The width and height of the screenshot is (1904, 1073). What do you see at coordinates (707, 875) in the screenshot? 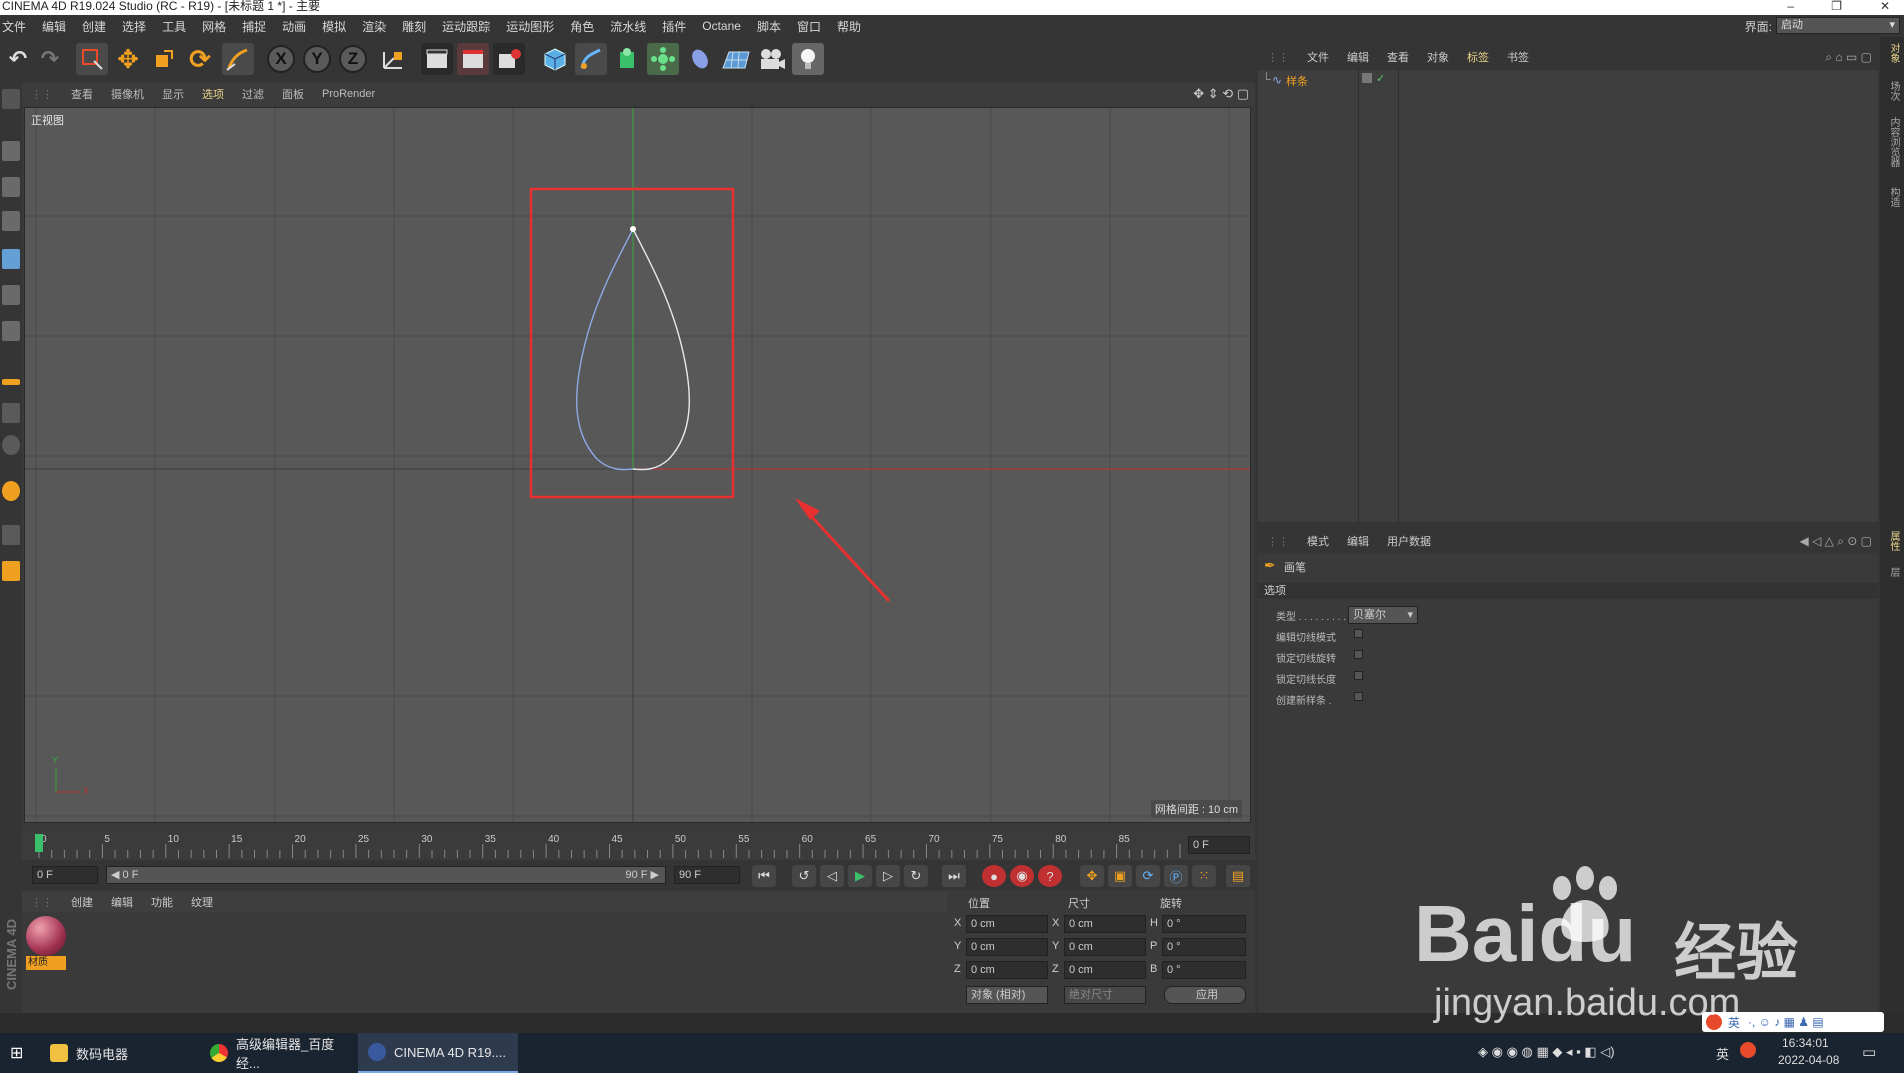
I see `end-frame-field: 90 F` at bounding box center [707, 875].